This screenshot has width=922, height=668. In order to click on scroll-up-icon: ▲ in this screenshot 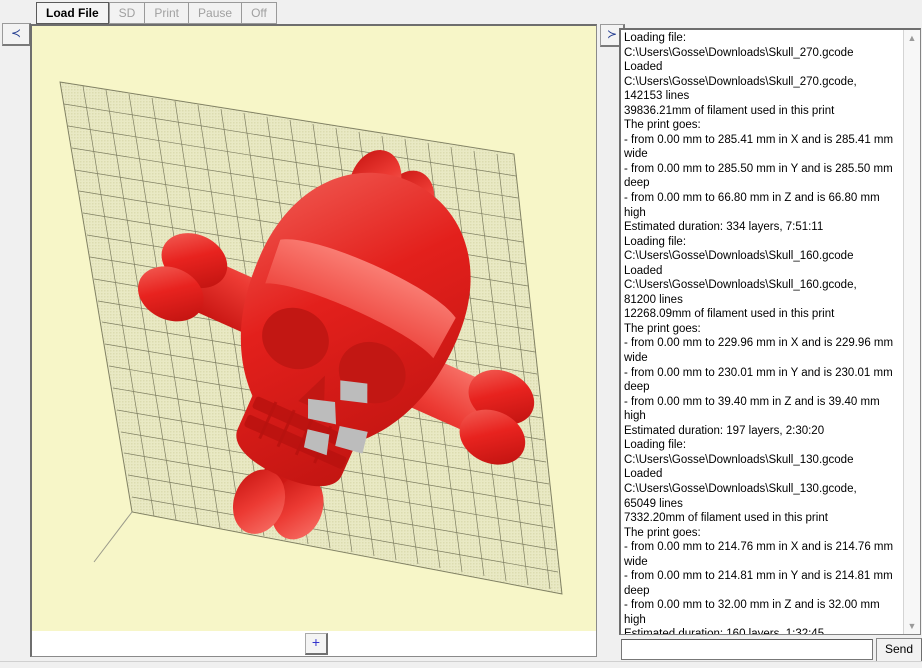, I will do `click(912, 38)`.